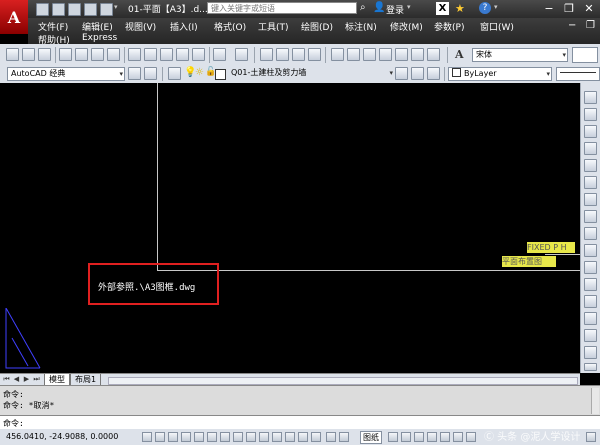 The image size is (600, 445). I want to click on menu-insert: 插入(I), so click(184, 26).